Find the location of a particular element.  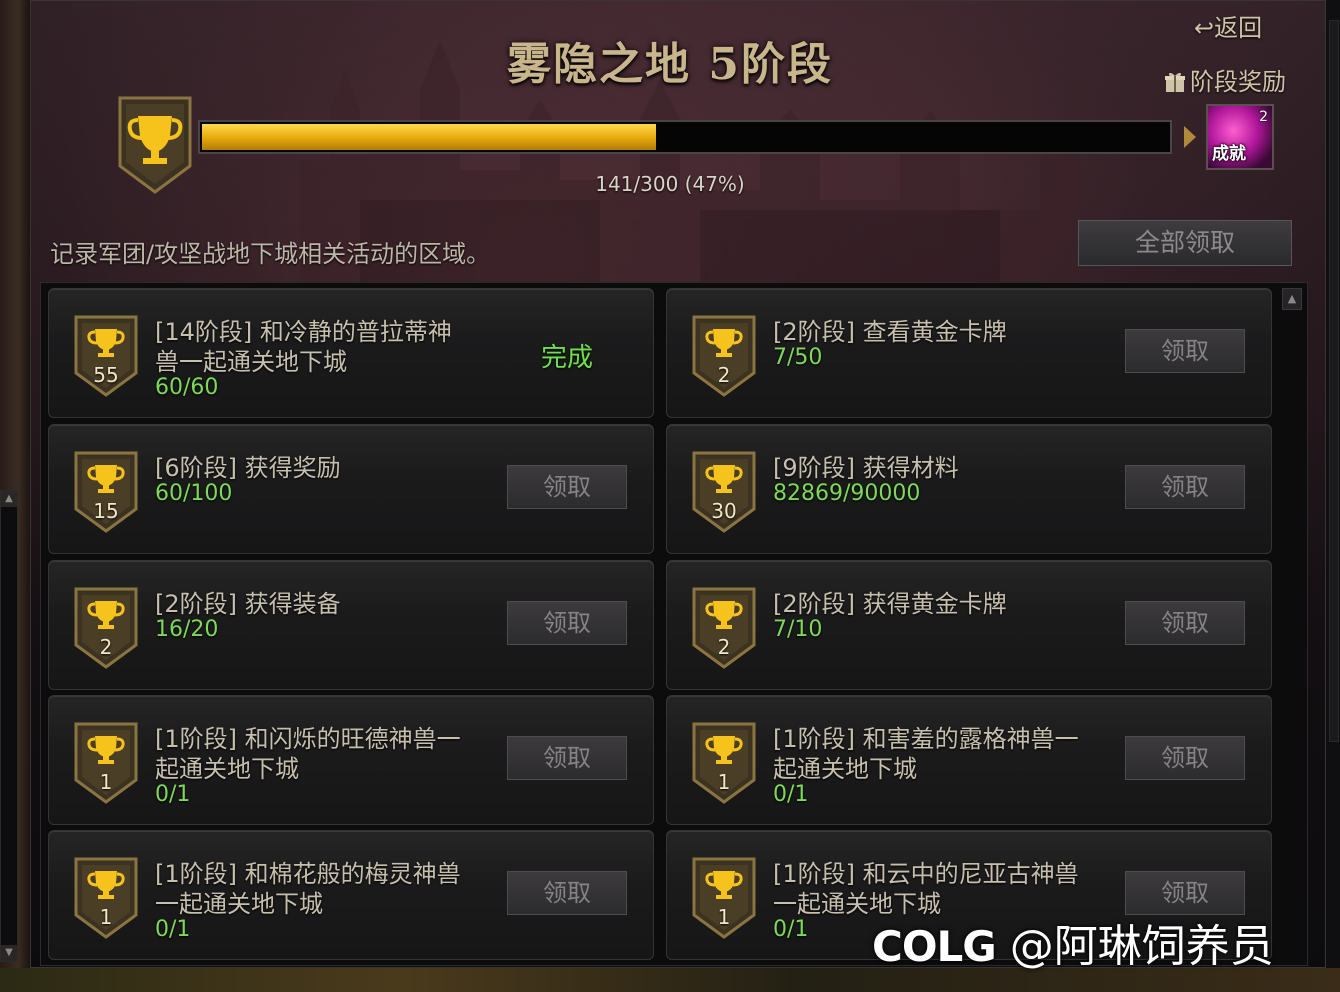

task-title: [1阶段] 和棉花般的梅灵神兽 一起通关地下城 is located at coordinates (315, 889).